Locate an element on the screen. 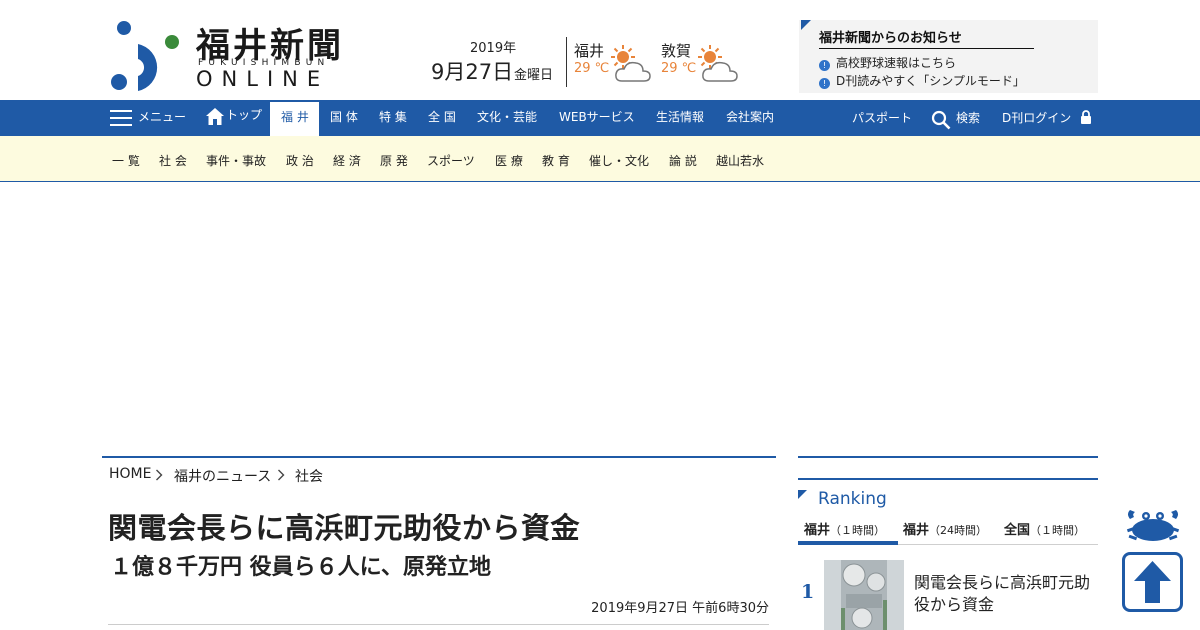 The height and width of the screenshot is (630, 1200). scroll-to-top-button is located at coordinates (1152, 582).